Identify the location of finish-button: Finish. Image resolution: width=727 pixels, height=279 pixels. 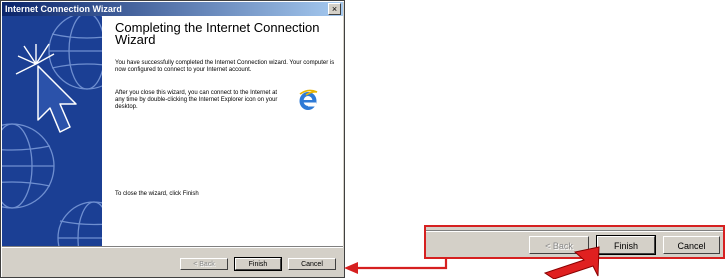
(258, 264).